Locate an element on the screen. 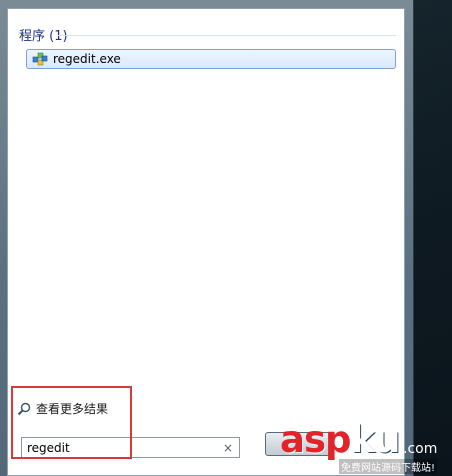 The image size is (452, 476). see-more-results-label: 查看更多结果 is located at coordinates (72, 409).